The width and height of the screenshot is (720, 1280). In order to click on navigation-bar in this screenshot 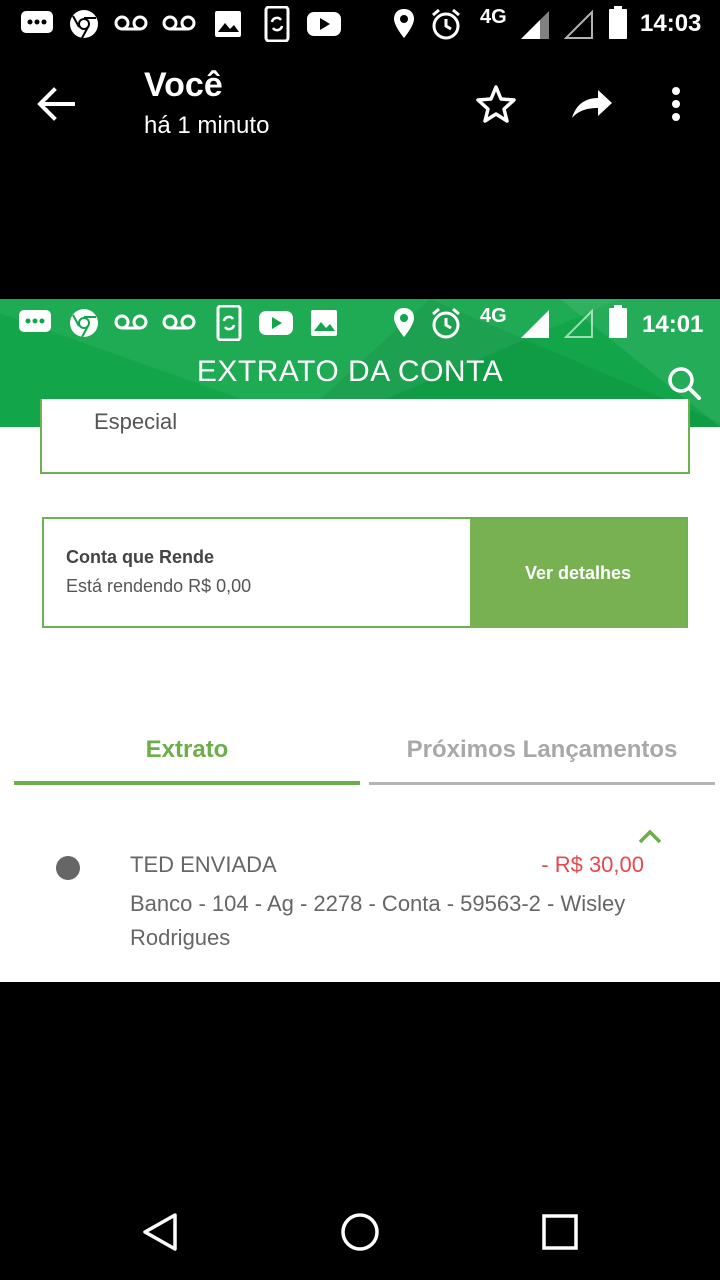, I will do `click(360, 1232)`.